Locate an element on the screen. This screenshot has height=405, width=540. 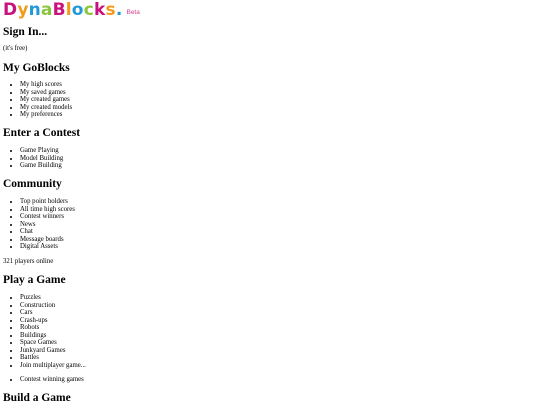
list-item-robots: Robots is located at coordinates (53, 328).